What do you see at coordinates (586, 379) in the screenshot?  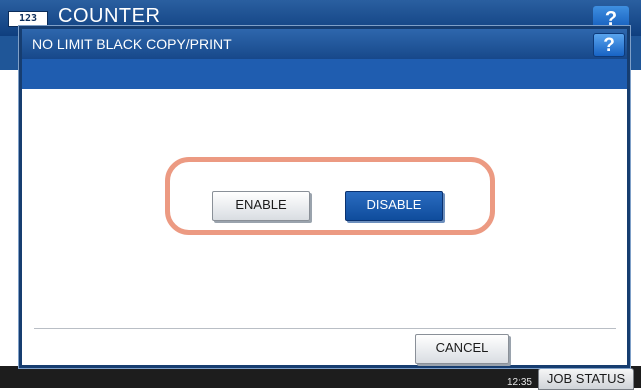 I see `job-status-button: JOB STATUS` at bounding box center [586, 379].